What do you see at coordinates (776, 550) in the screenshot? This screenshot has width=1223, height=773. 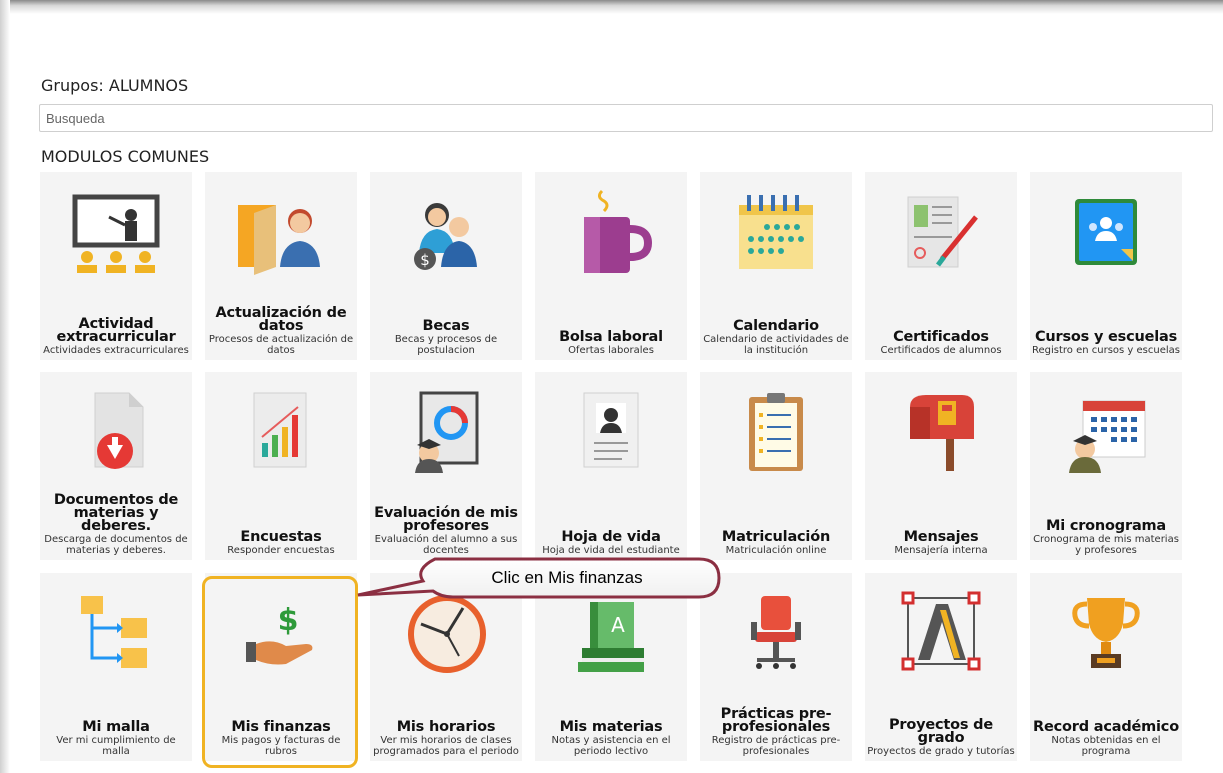 I see `module-description: Matriculación online` at bounding box center [776, 550].